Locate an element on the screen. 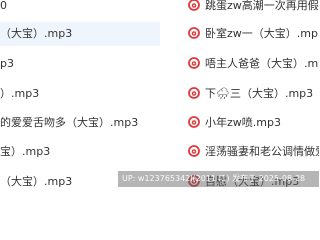 Image resolution: width=320 pixels, height=240 pixels. list-item: 小年zw喷.mp3 is located at coordinates (252, 123).